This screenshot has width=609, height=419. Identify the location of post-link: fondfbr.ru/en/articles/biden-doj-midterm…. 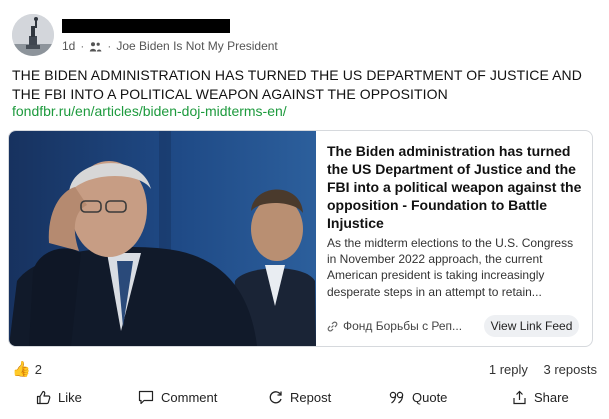
(149, 111).